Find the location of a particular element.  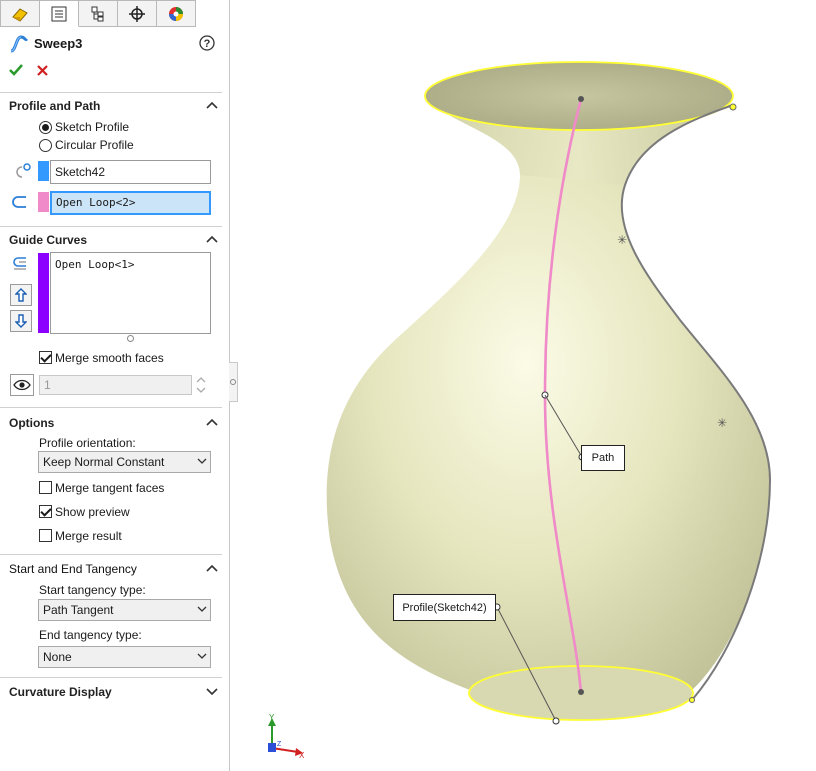

profile-selection-value: Sketch42 is located at coordinates (80, 172).